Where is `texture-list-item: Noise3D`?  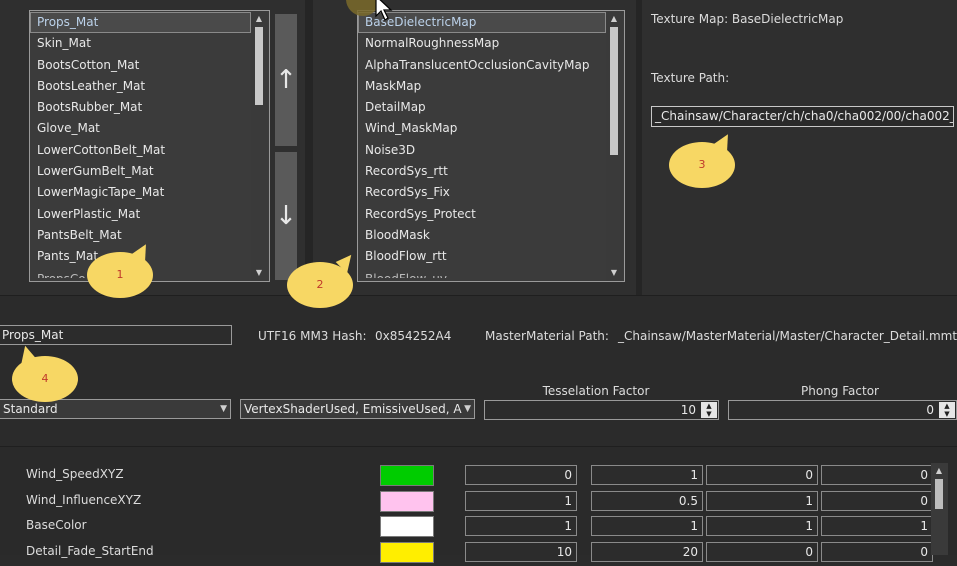 texture-list-item: Noise3D is located at coordinates (482, 150).